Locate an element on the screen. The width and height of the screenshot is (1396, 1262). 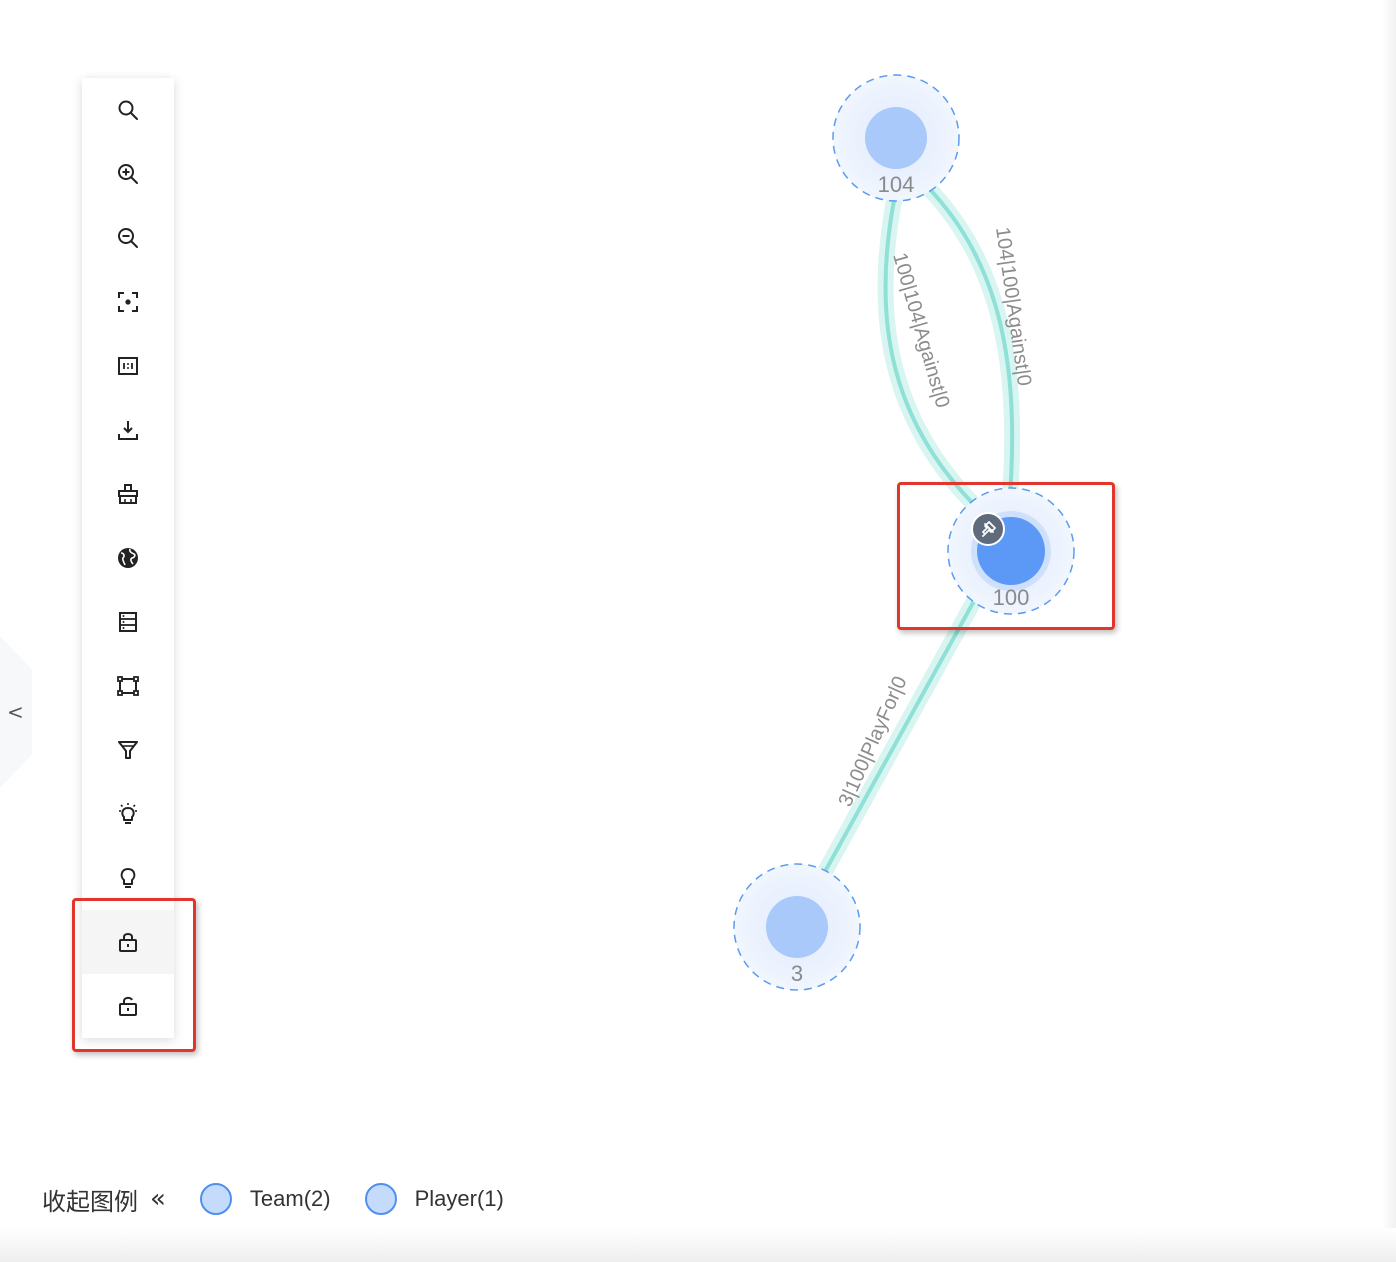
clear-button is located at coordinates (128, 494).